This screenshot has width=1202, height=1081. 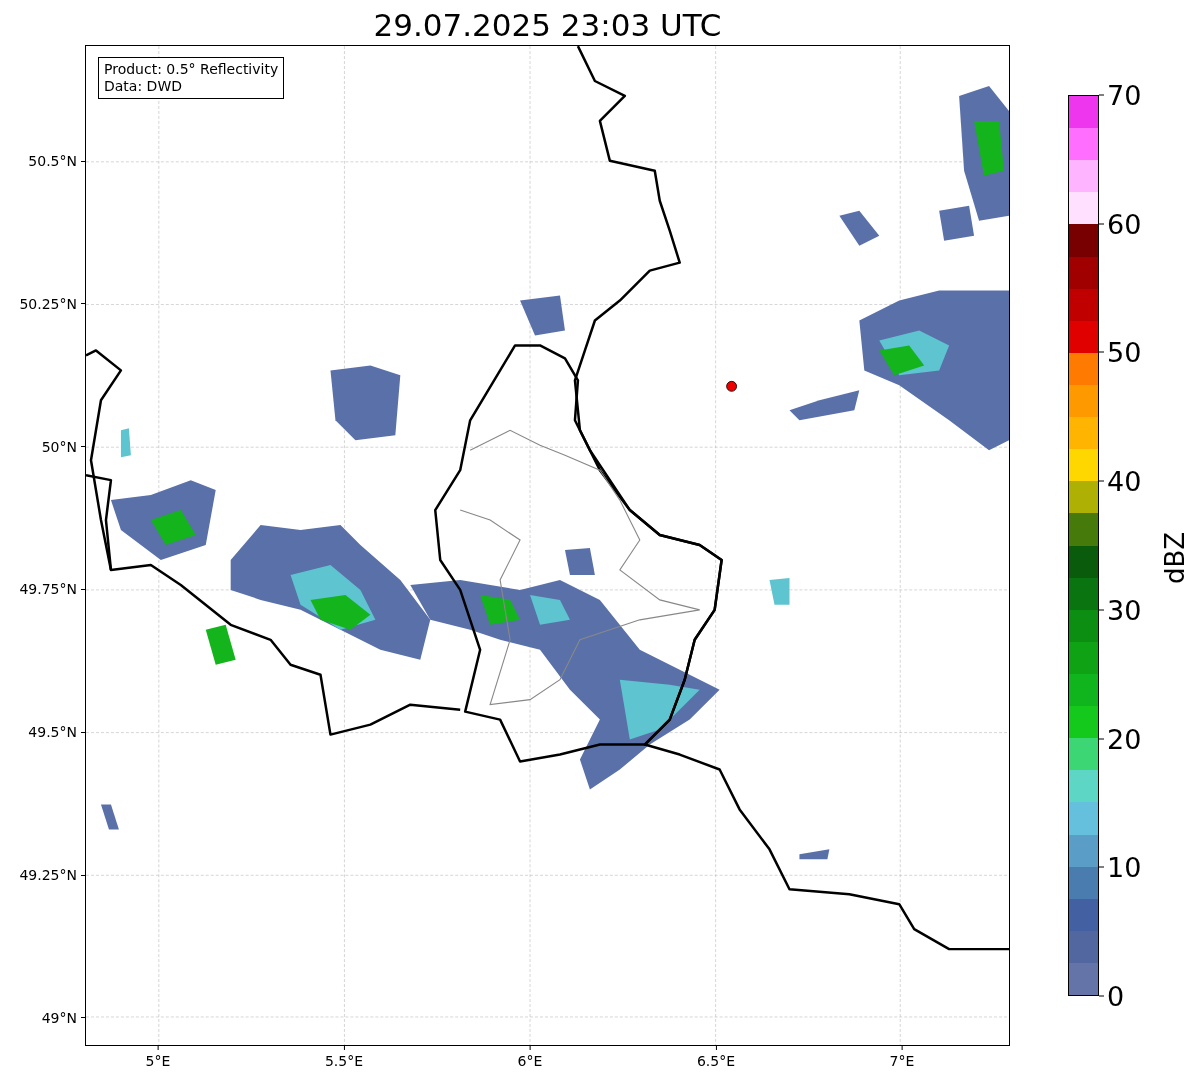 What do you see at coordinates (547, 27) in the screenshot?
I see `chart-title: 29.07.2025 23:03 UTC` at bounding box center [547, 27].